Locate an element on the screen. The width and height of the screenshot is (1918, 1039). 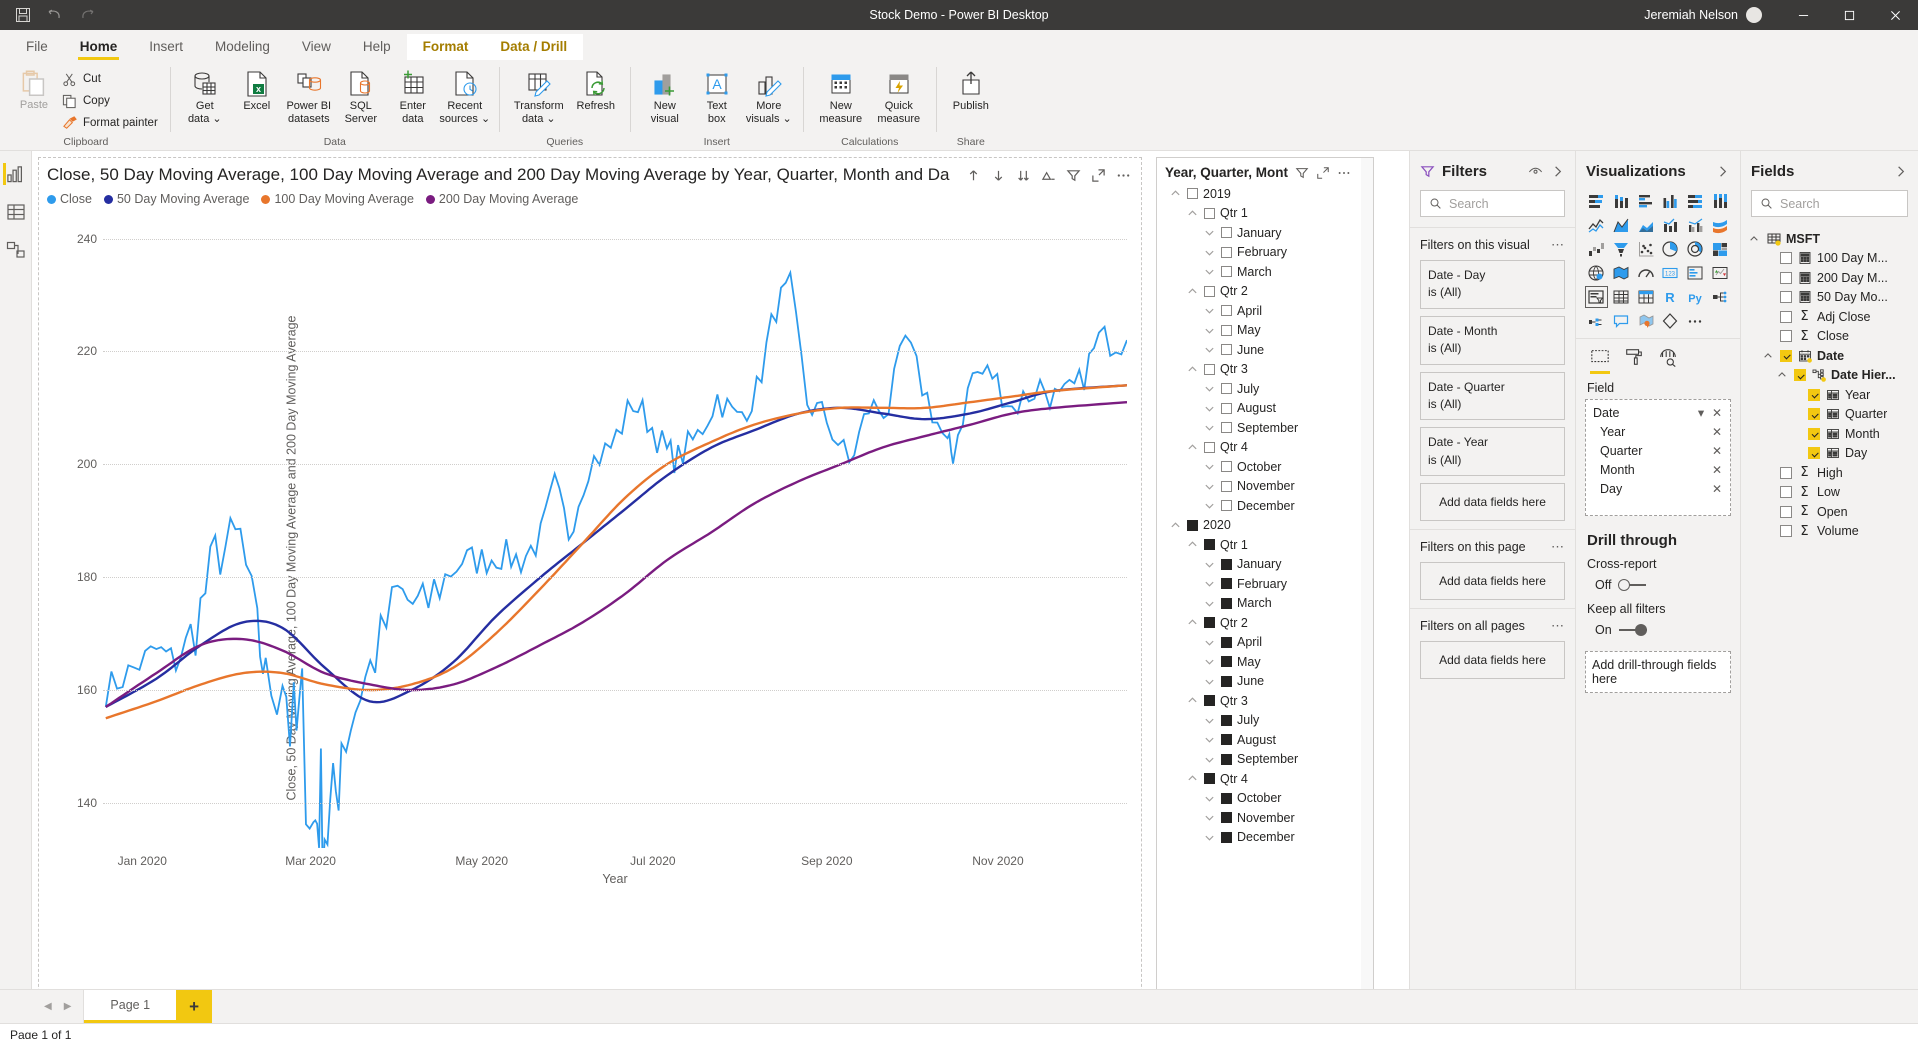
filter-card-date-day: Date - Day is (All) is located at coordinates (1492, 284).